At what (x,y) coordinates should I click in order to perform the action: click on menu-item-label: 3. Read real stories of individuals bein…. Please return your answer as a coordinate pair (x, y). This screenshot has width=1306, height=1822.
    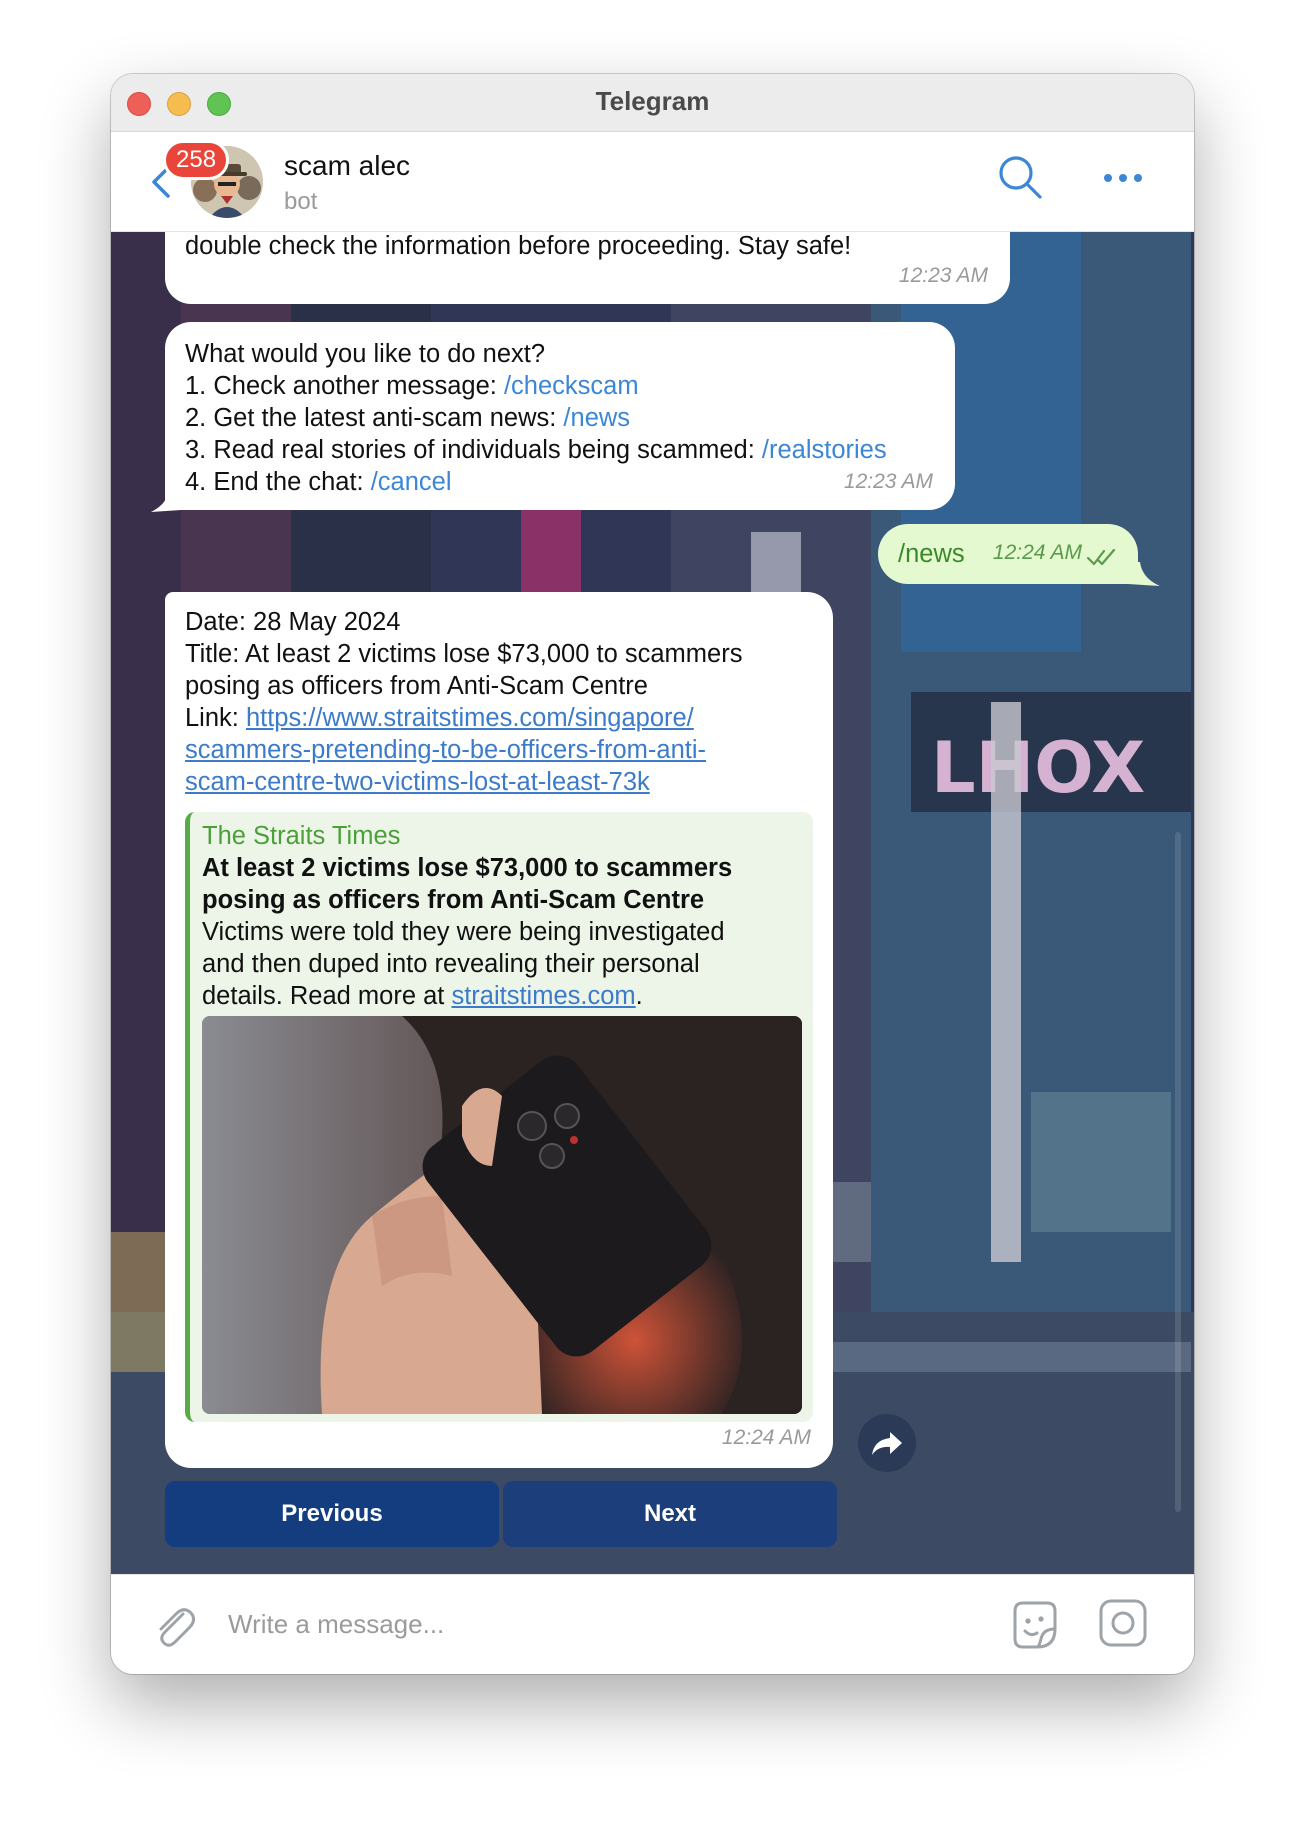
    Looking at the image, I should click on (473, 450).